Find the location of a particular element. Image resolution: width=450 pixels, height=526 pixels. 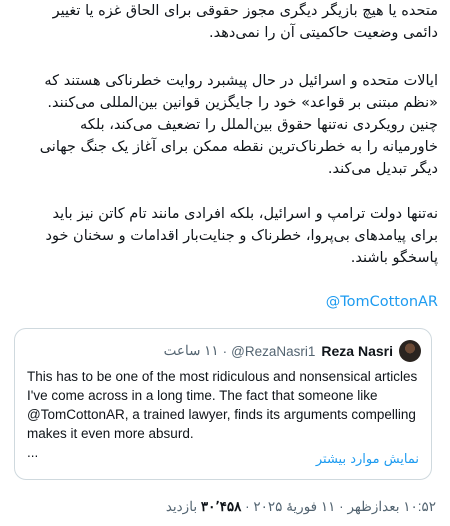

views-count: ۳۰٬۴۵۸ is located at coordinates (221, 506).